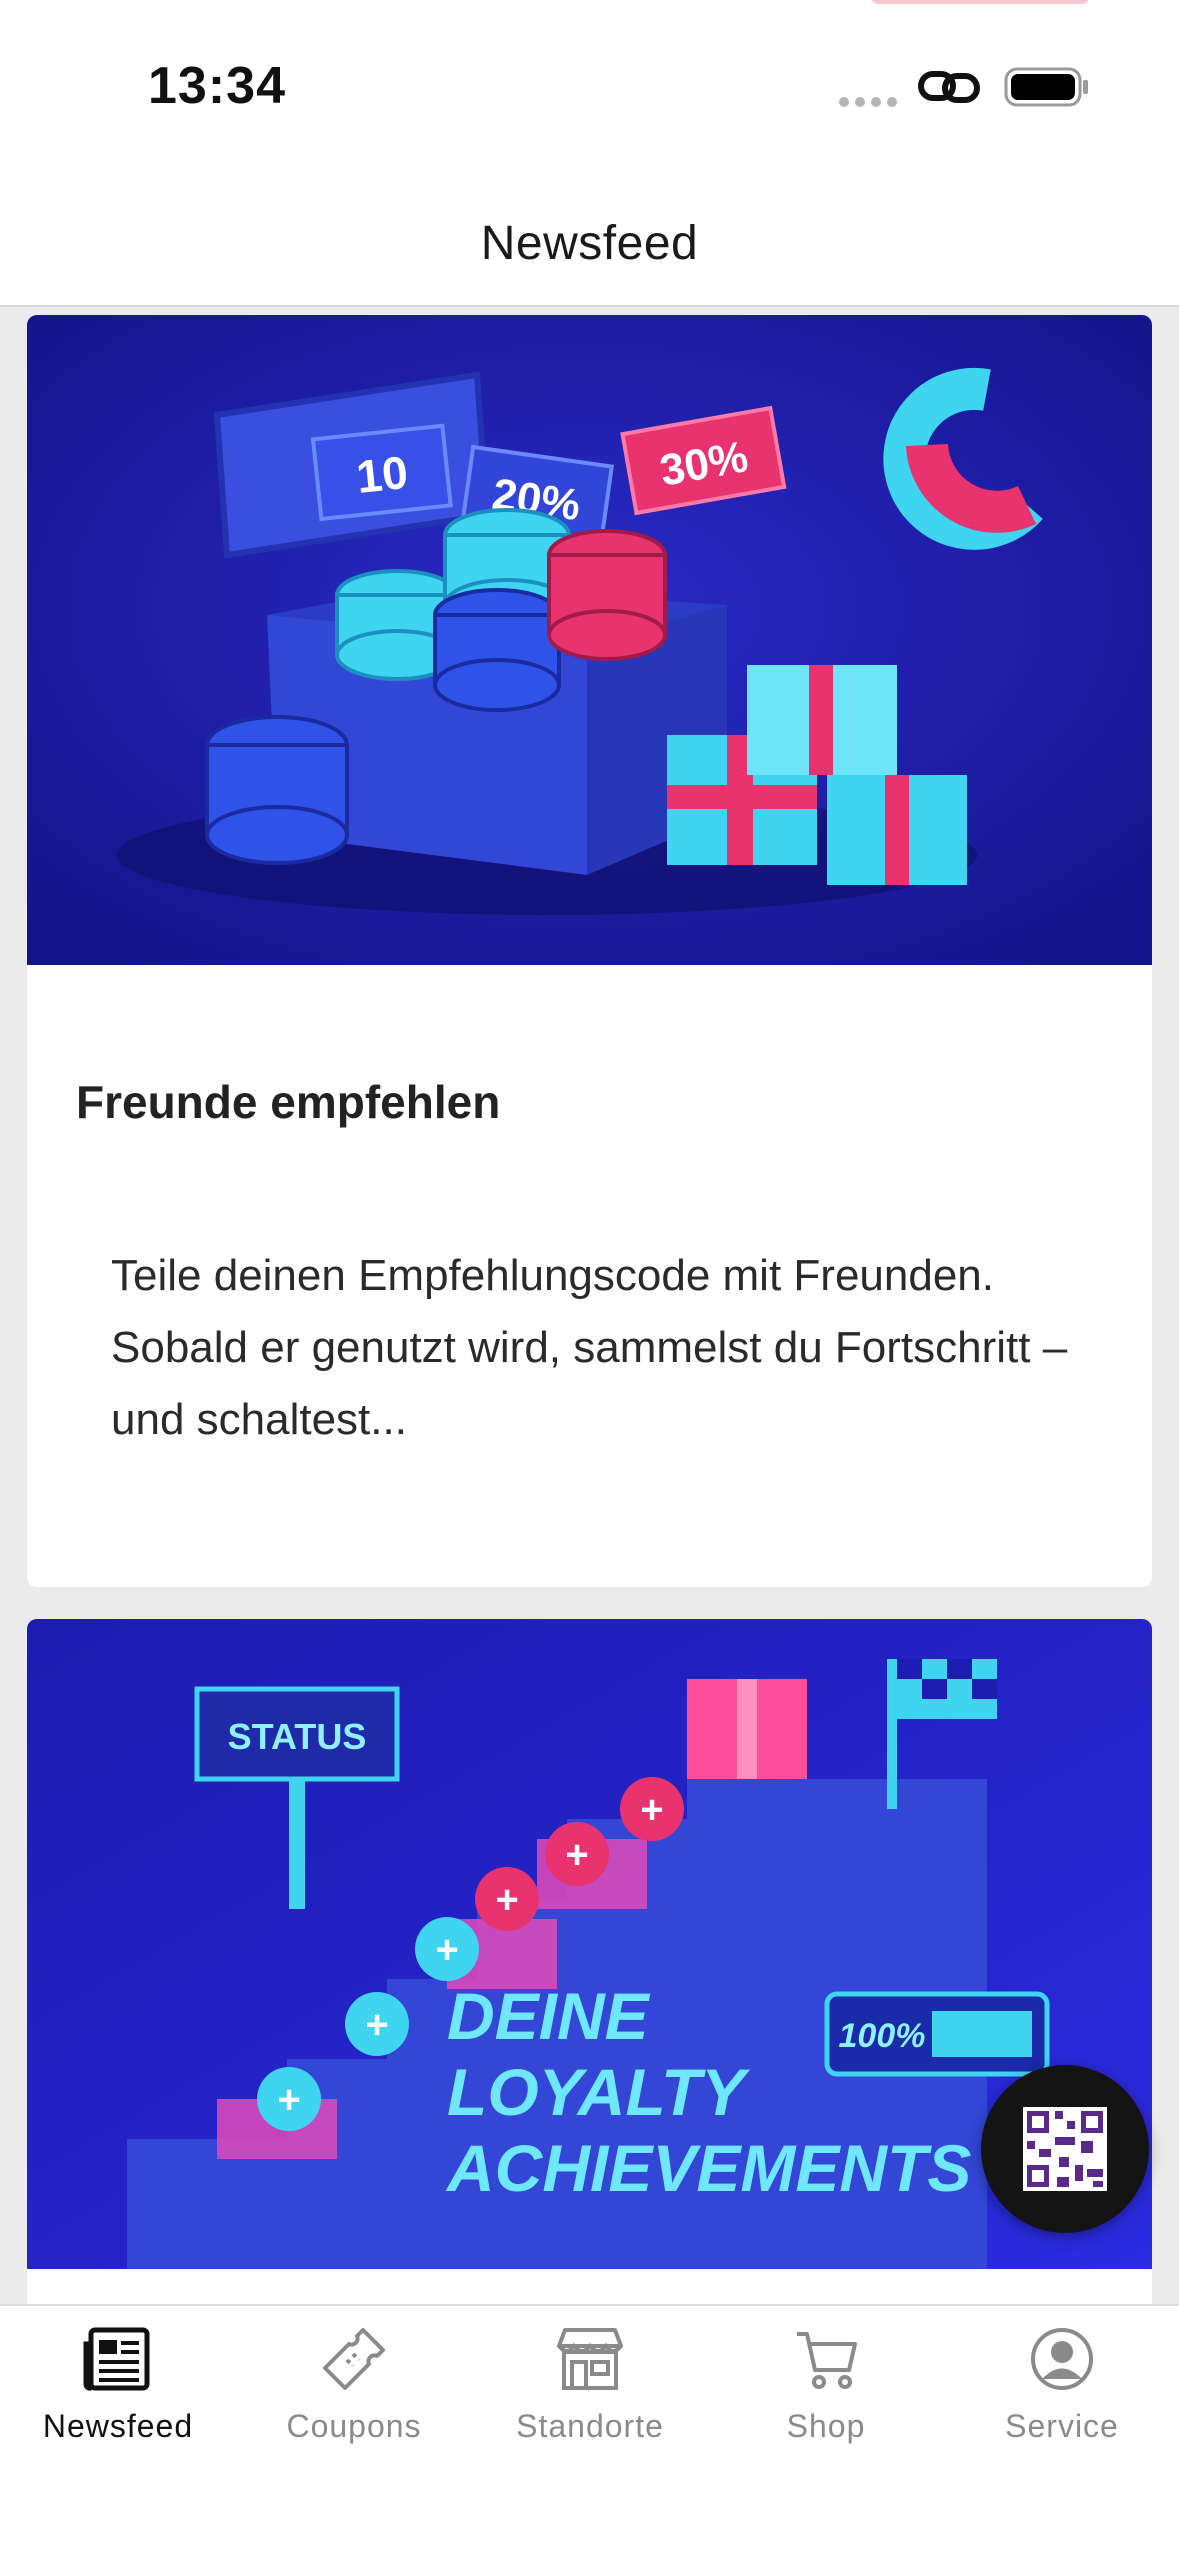  Describe the element at coordinates (868, 102) in the screenshot. I see `cellular-signal-icon` at that location.